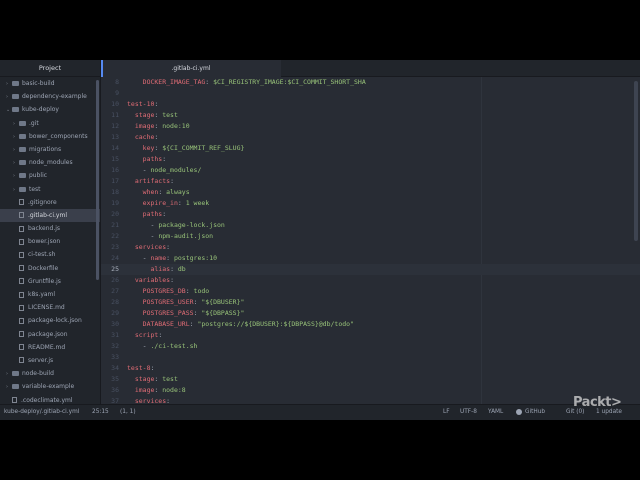  What do you see at coordinates (370, 302) in the screenshot?
I see `code-line: 28 POSTGRES_USER: "${DBUSER}"` at bounding box center [370, 302].